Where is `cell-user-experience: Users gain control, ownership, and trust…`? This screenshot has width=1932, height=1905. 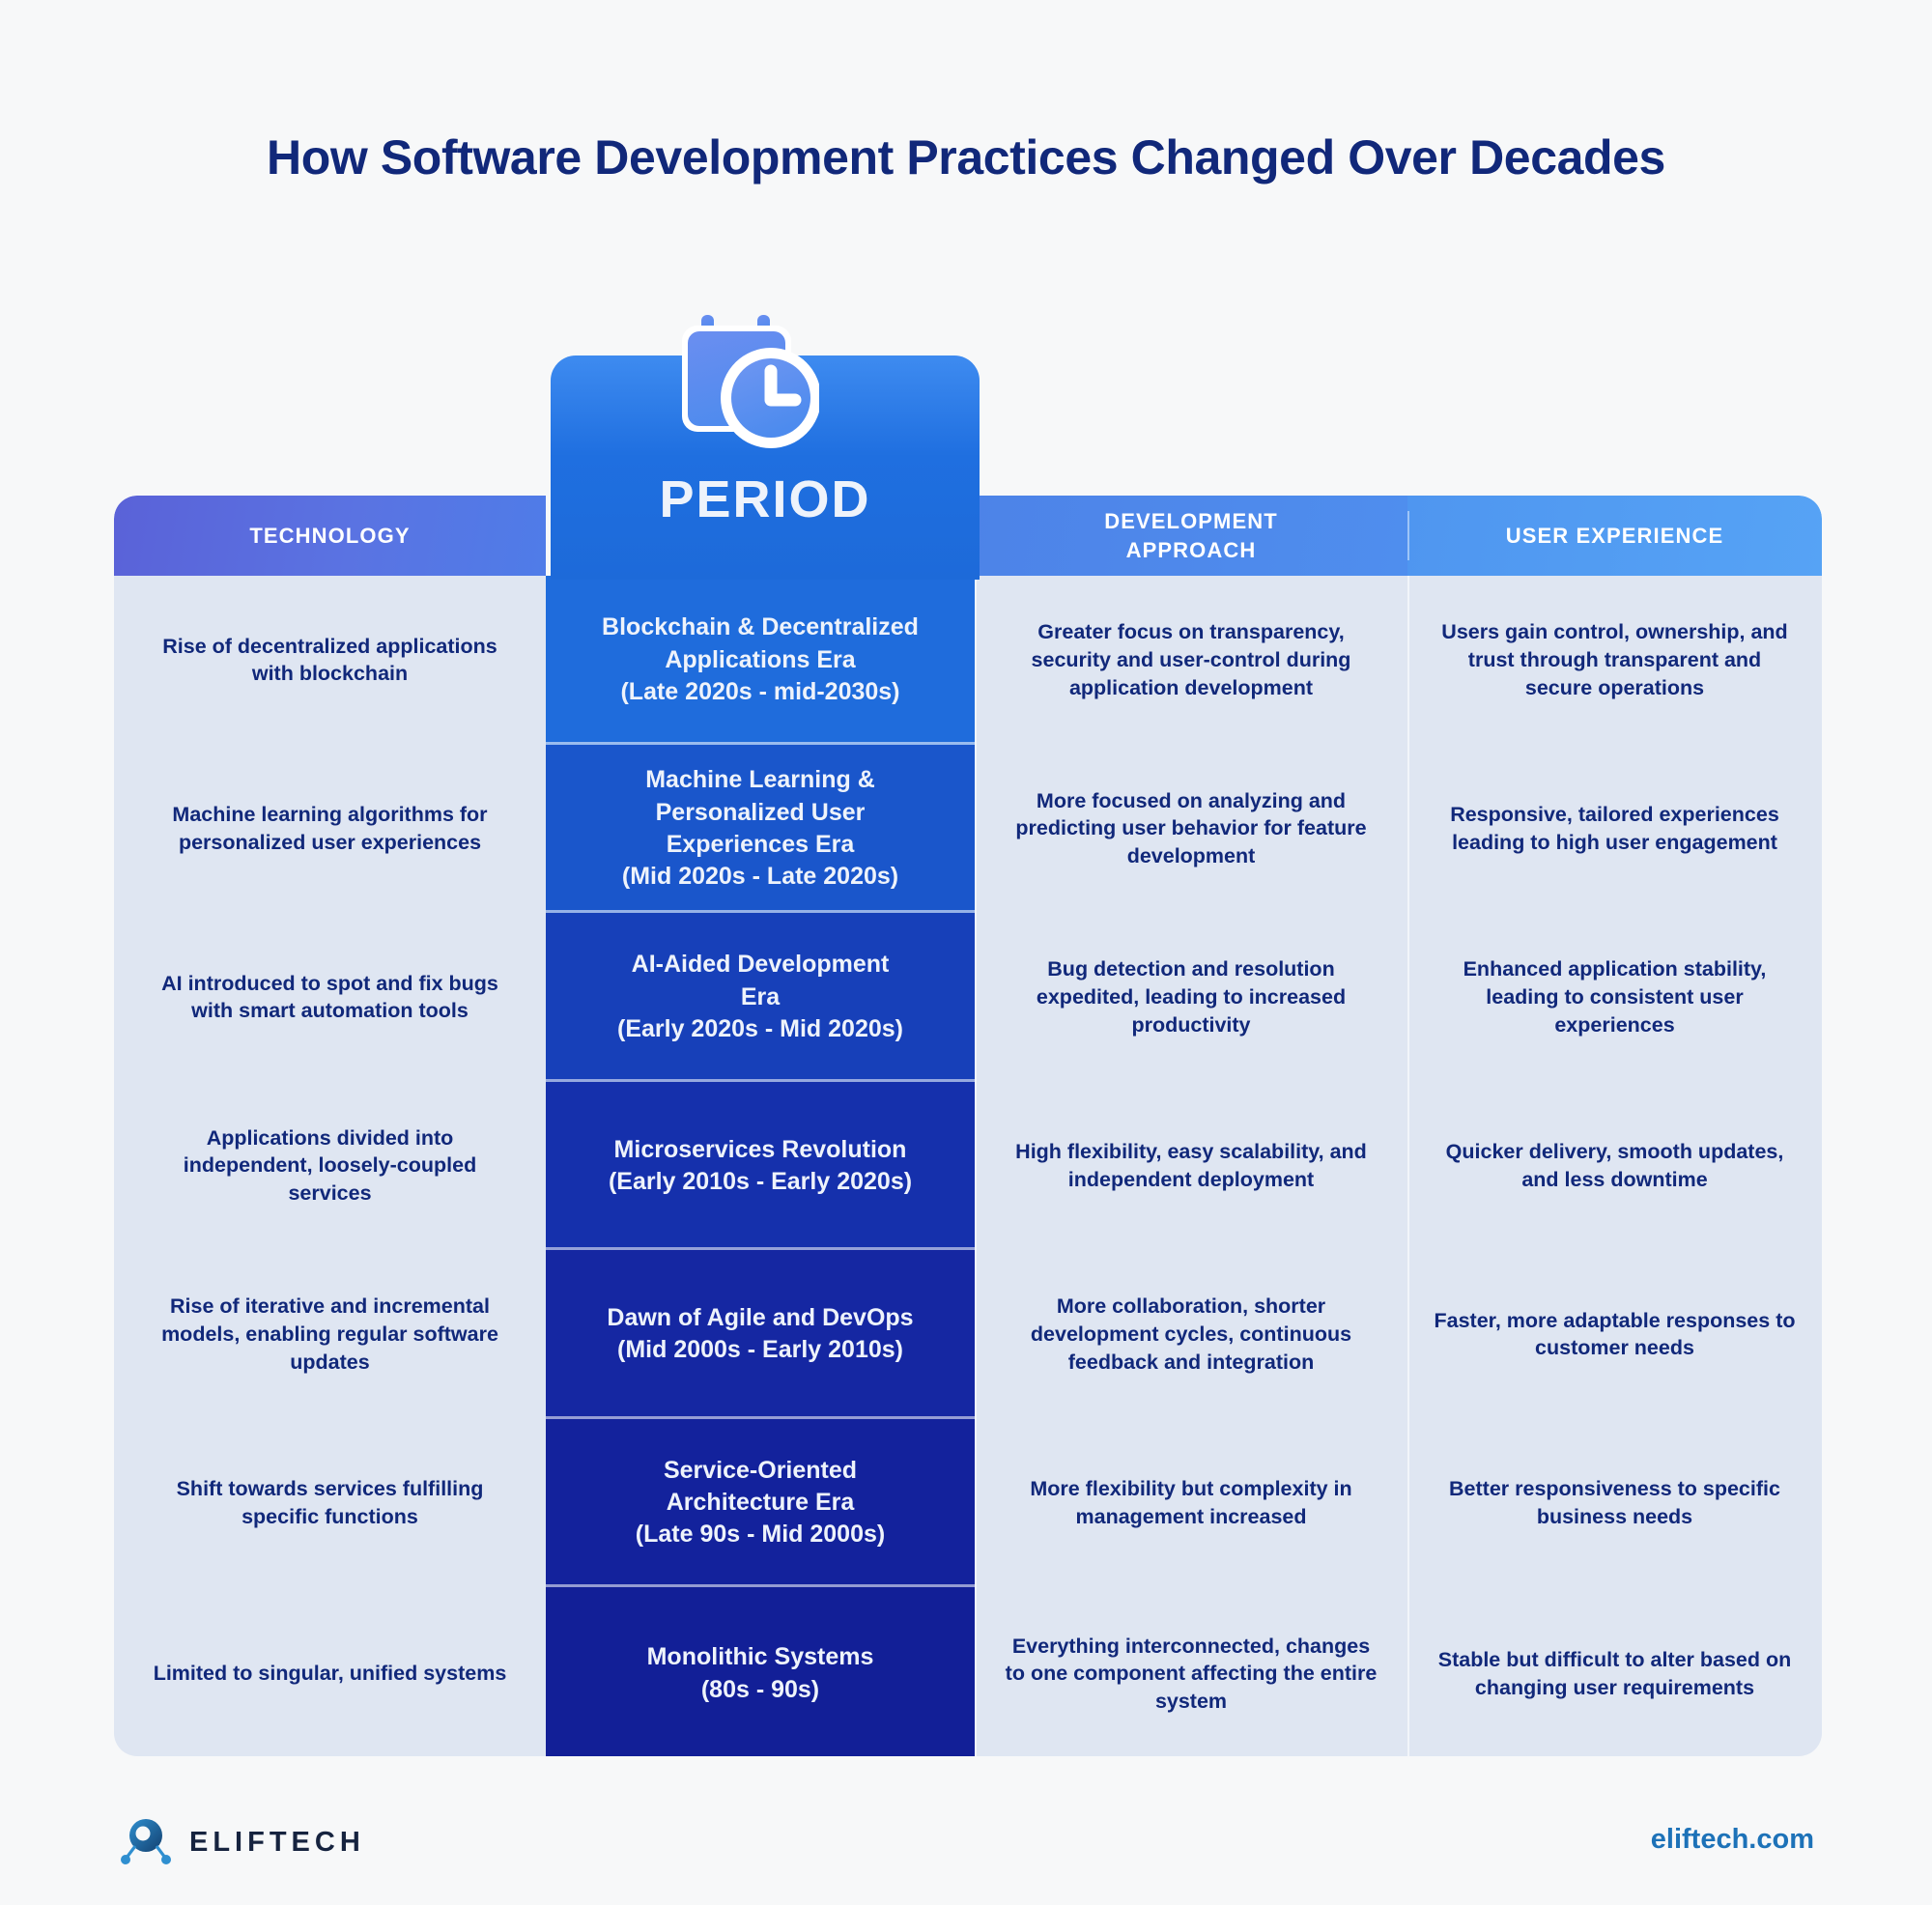 cell-user-experience: Users gain control, ownership, and trust… is located at coordinates (1614, 660).